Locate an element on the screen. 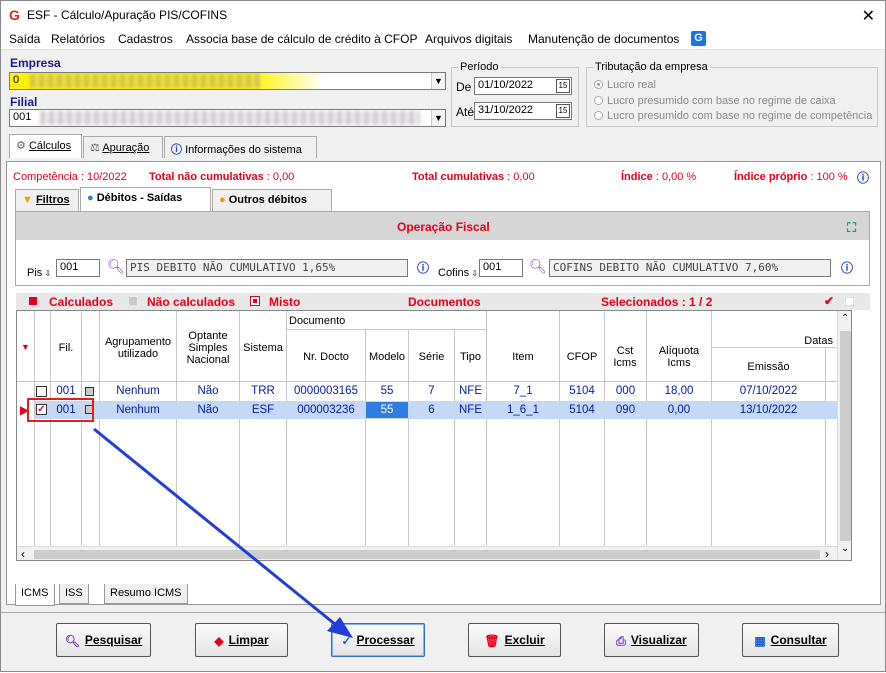 This screenshot has height=673, width=886. arrow-line is located at coordinates (217, 529).